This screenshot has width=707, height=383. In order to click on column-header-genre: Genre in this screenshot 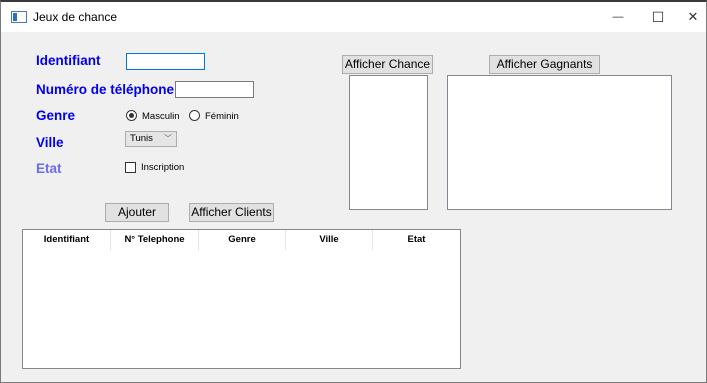, I will do `click(242, 240)`.